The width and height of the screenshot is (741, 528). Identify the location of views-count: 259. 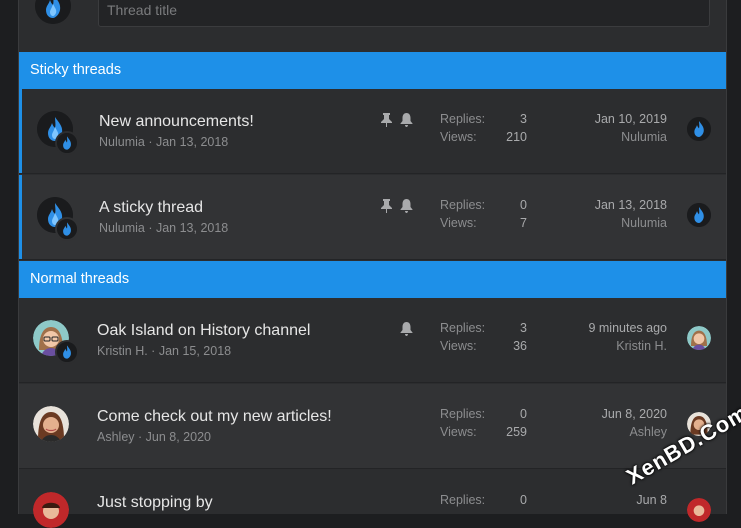
(516, 432).